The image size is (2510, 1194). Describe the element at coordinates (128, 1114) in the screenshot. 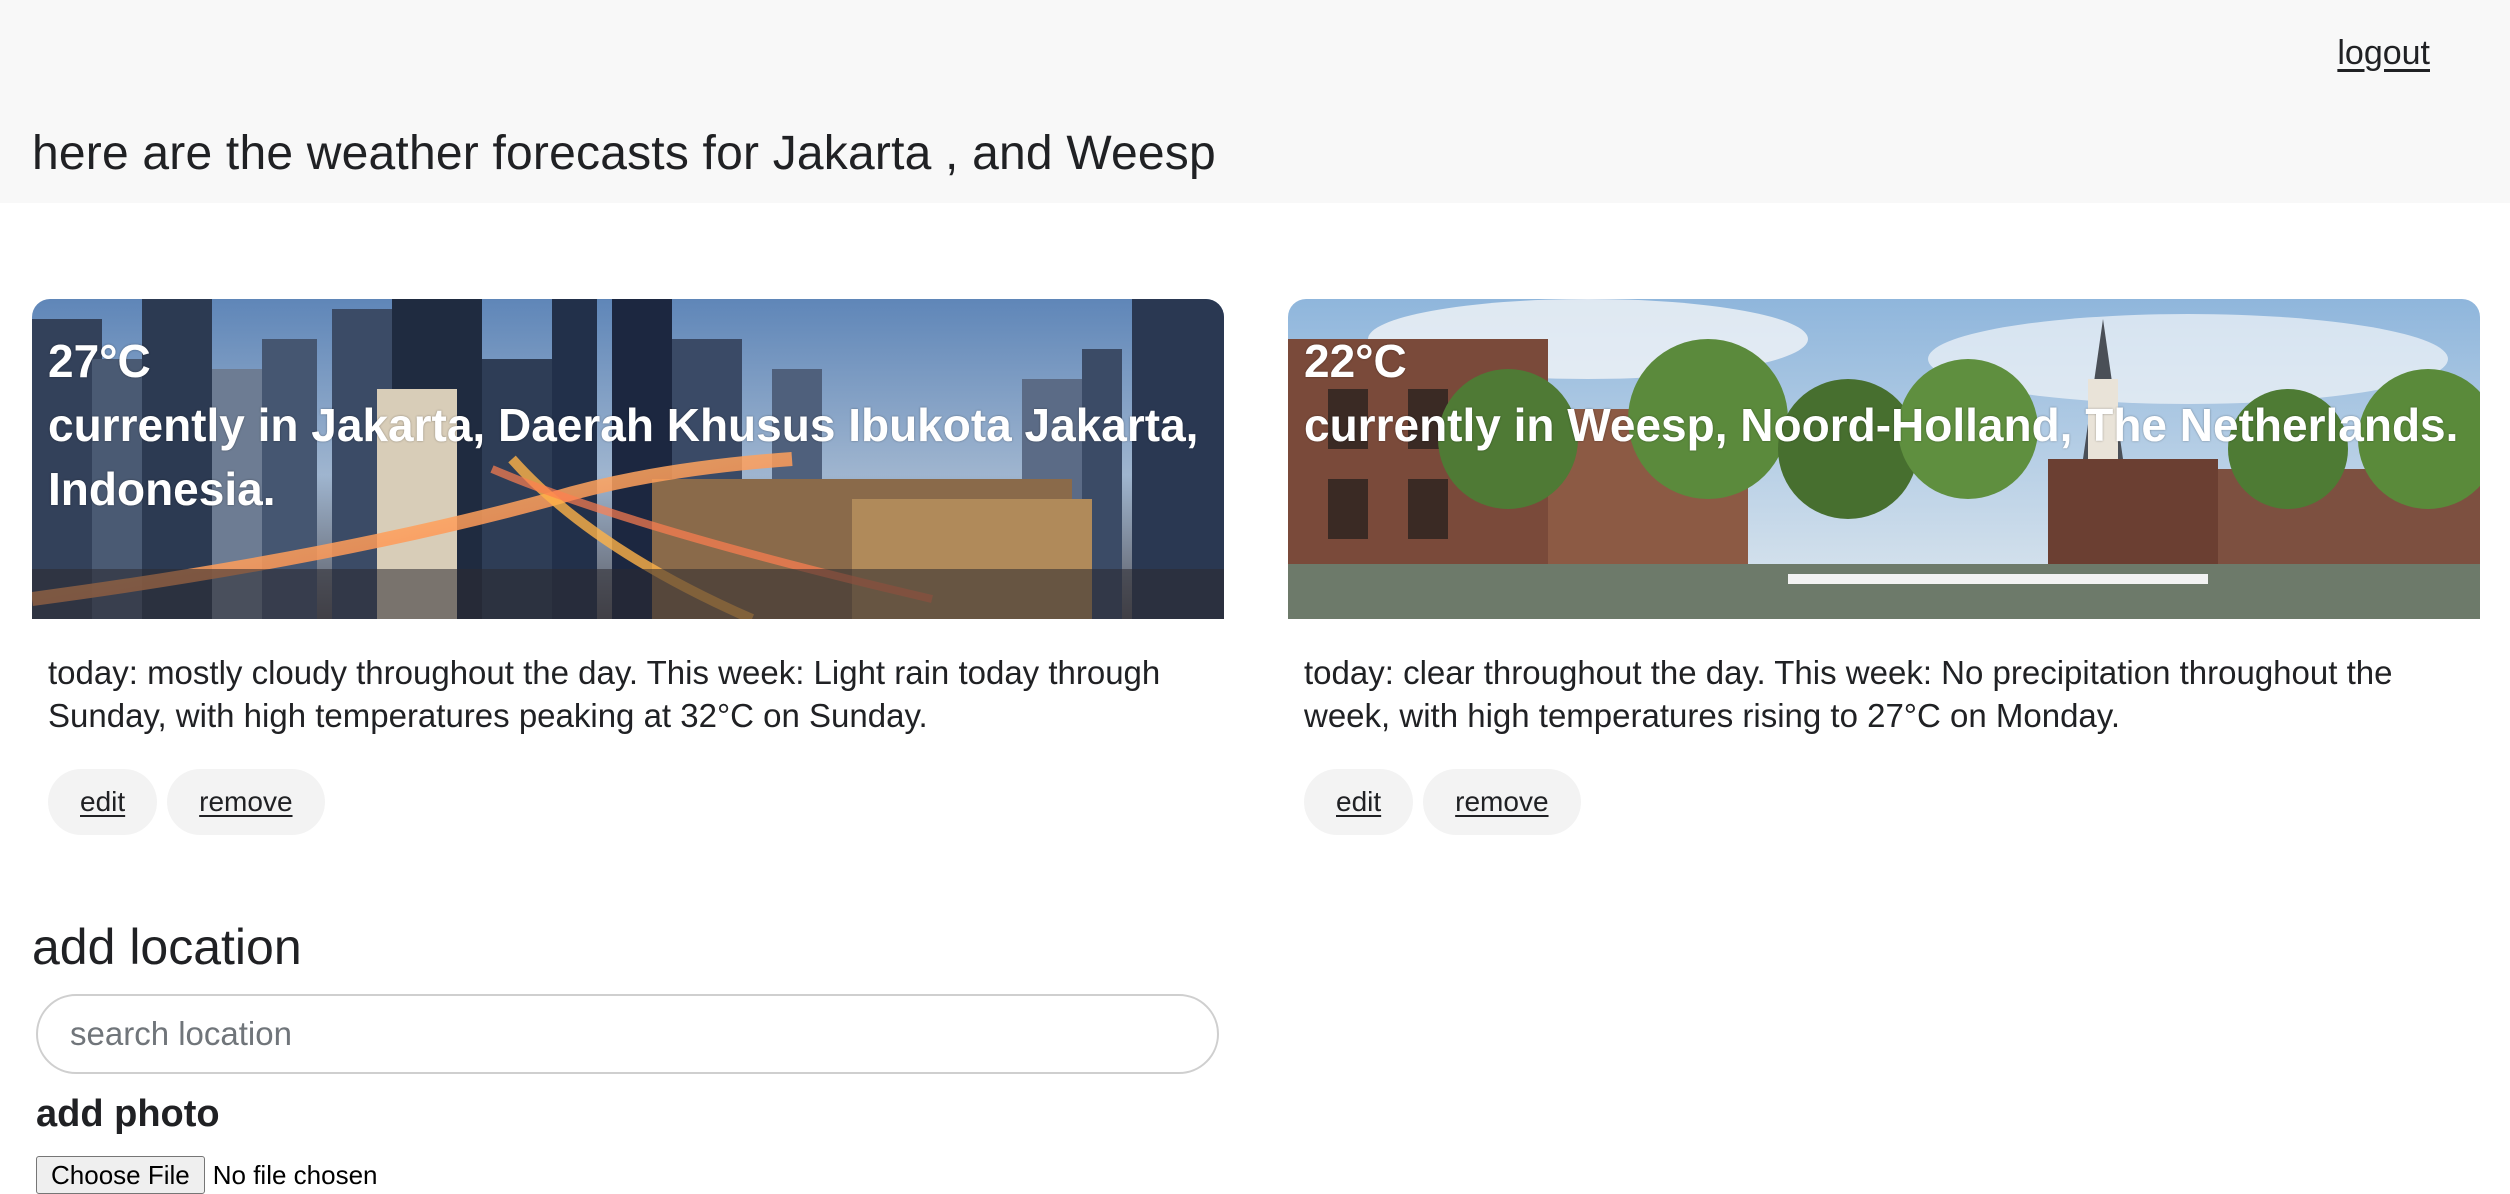

I see `add-photo-label: add photo` at that location.